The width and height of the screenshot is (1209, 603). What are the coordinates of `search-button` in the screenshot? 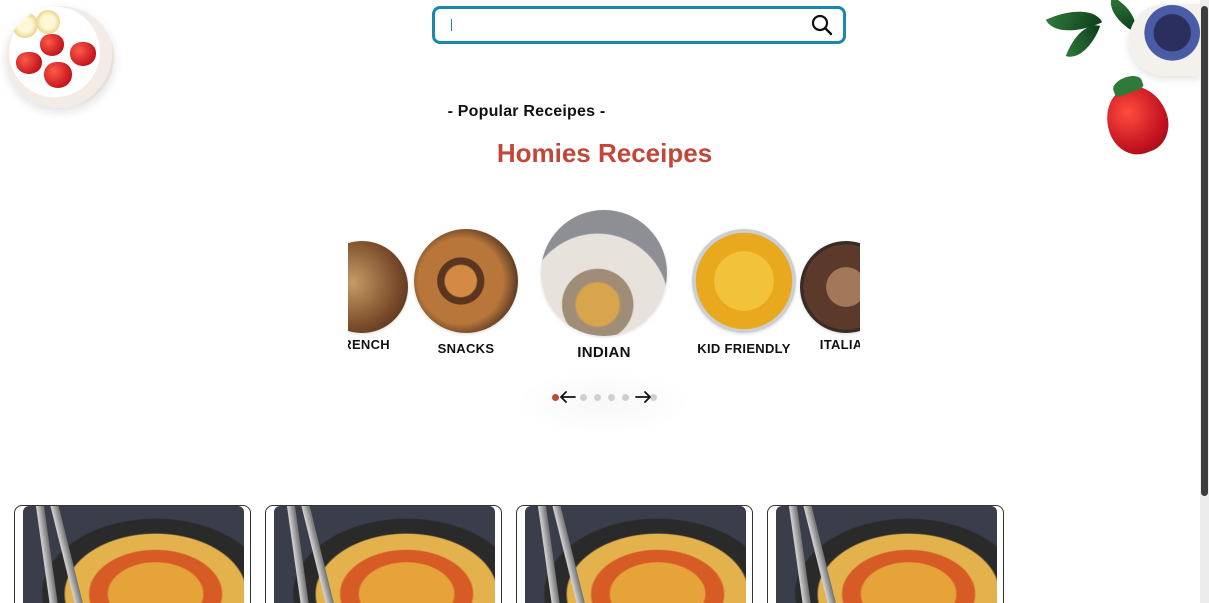 It's located at (822, 25).